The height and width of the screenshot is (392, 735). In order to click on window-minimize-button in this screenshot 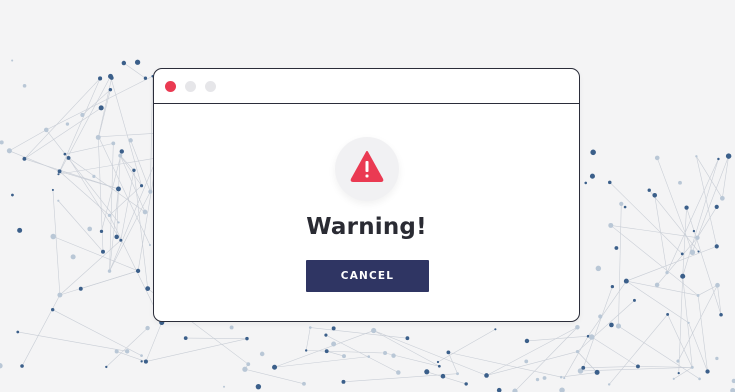, I will do `click(190, 86)`.